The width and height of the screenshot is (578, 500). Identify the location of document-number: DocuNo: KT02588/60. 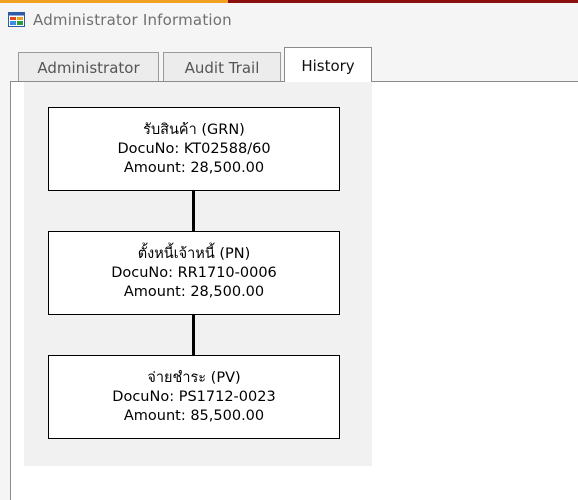
(194, 148).